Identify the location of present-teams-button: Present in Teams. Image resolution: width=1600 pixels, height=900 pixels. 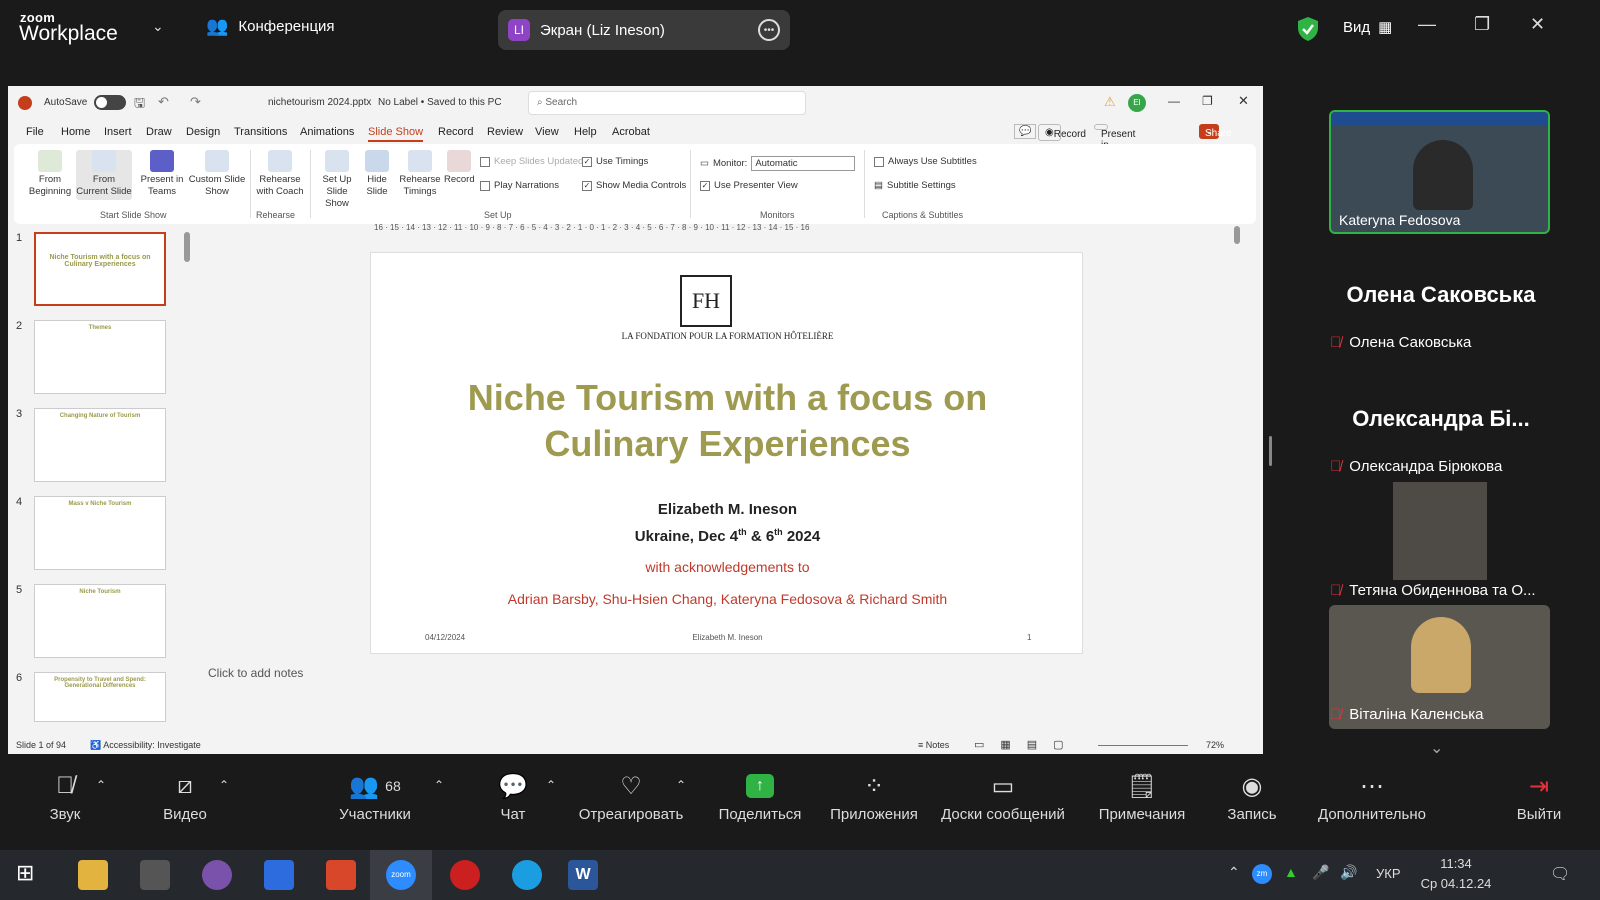
(1114, 143).